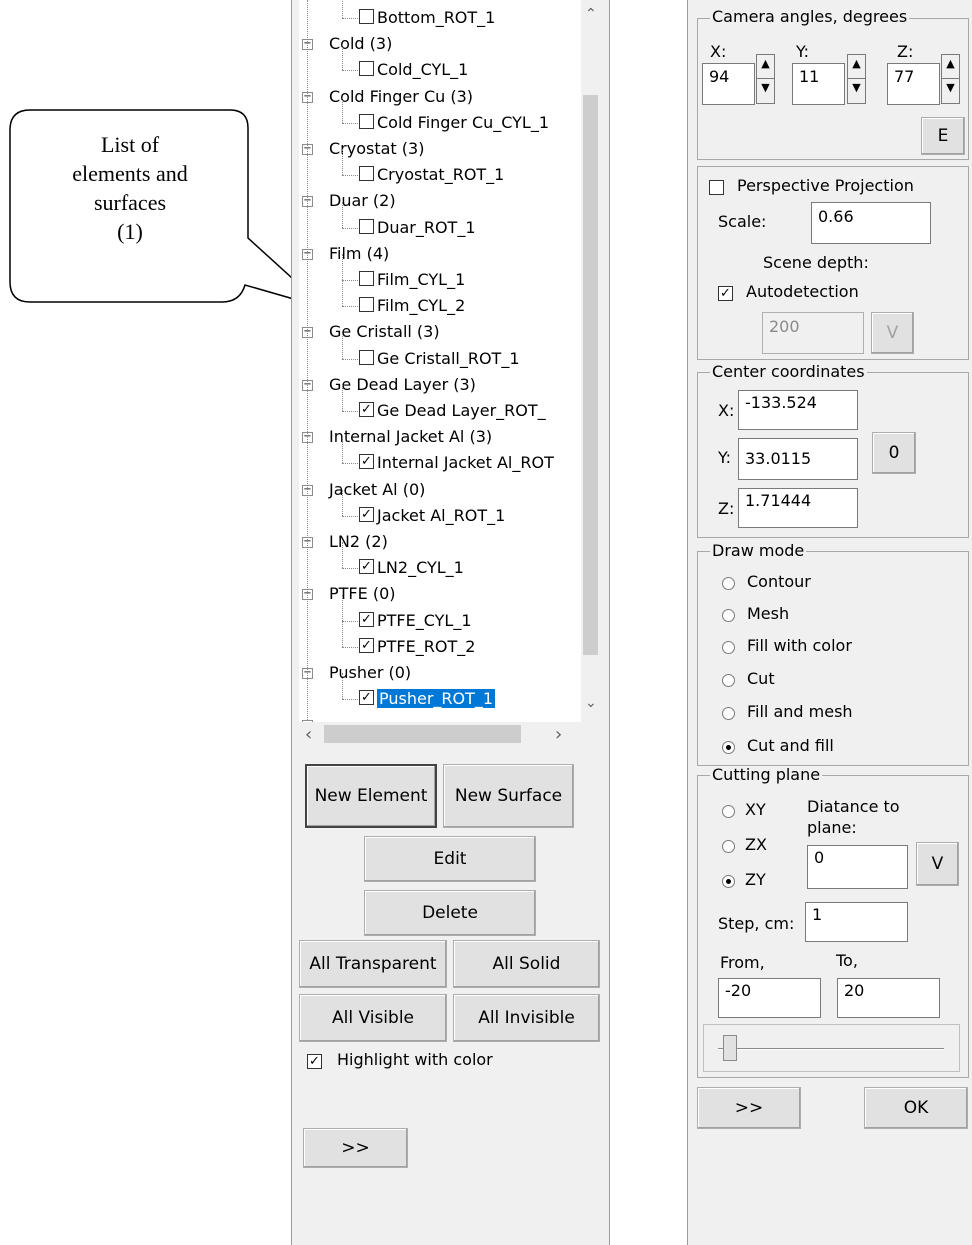 This screenshot has width=972, height=1245. I want to click on camera-z-input: 77, so click(913, 84).